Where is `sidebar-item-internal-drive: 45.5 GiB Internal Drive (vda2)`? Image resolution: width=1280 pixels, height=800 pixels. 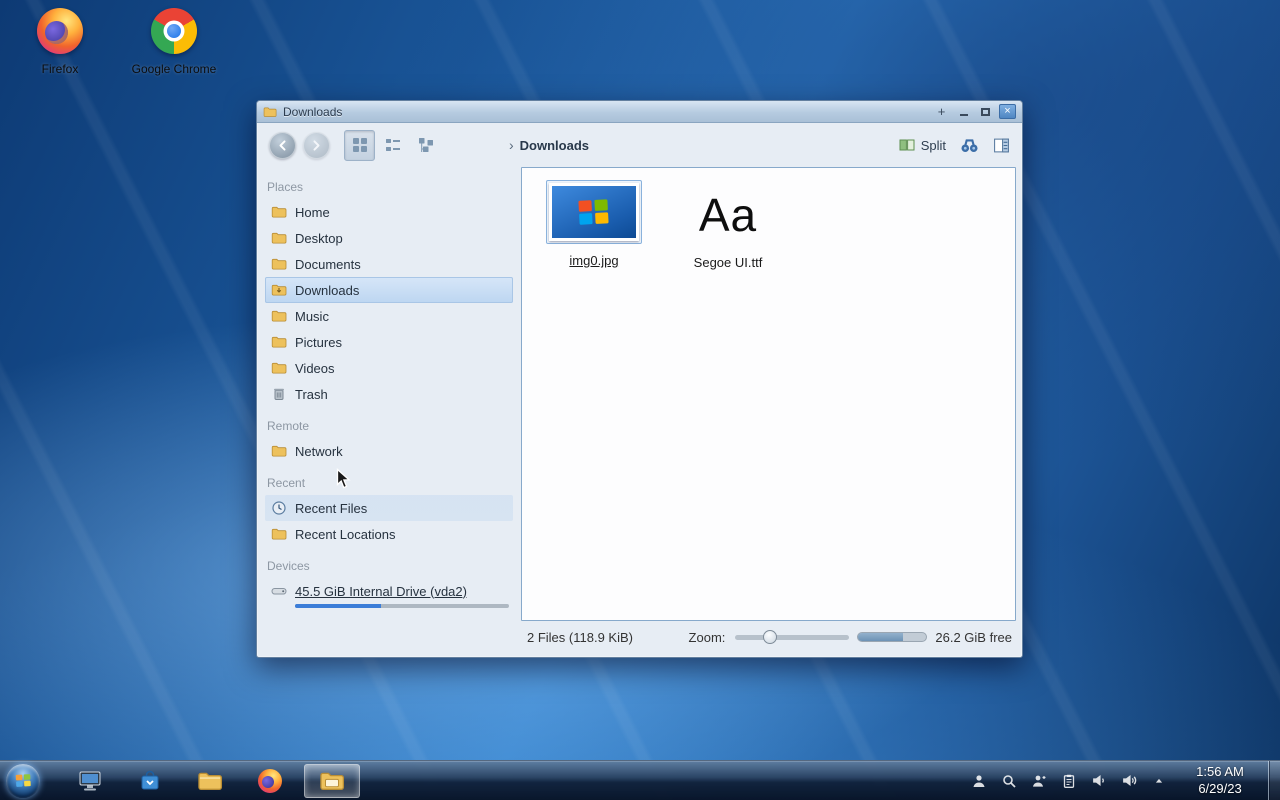 sidebar-item-internal-drive: 45.5 GiB Internal Drive (vda2) is located at coordinates (389, 594).